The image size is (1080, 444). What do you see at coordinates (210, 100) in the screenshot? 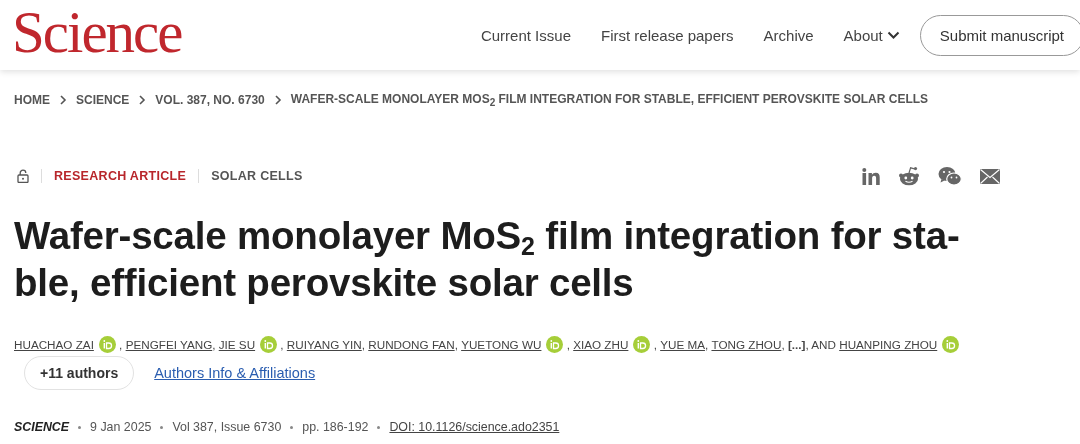
I see `breadcrumb-link: VOL. 387, NO. 6730` at bounding box center [210, 100].